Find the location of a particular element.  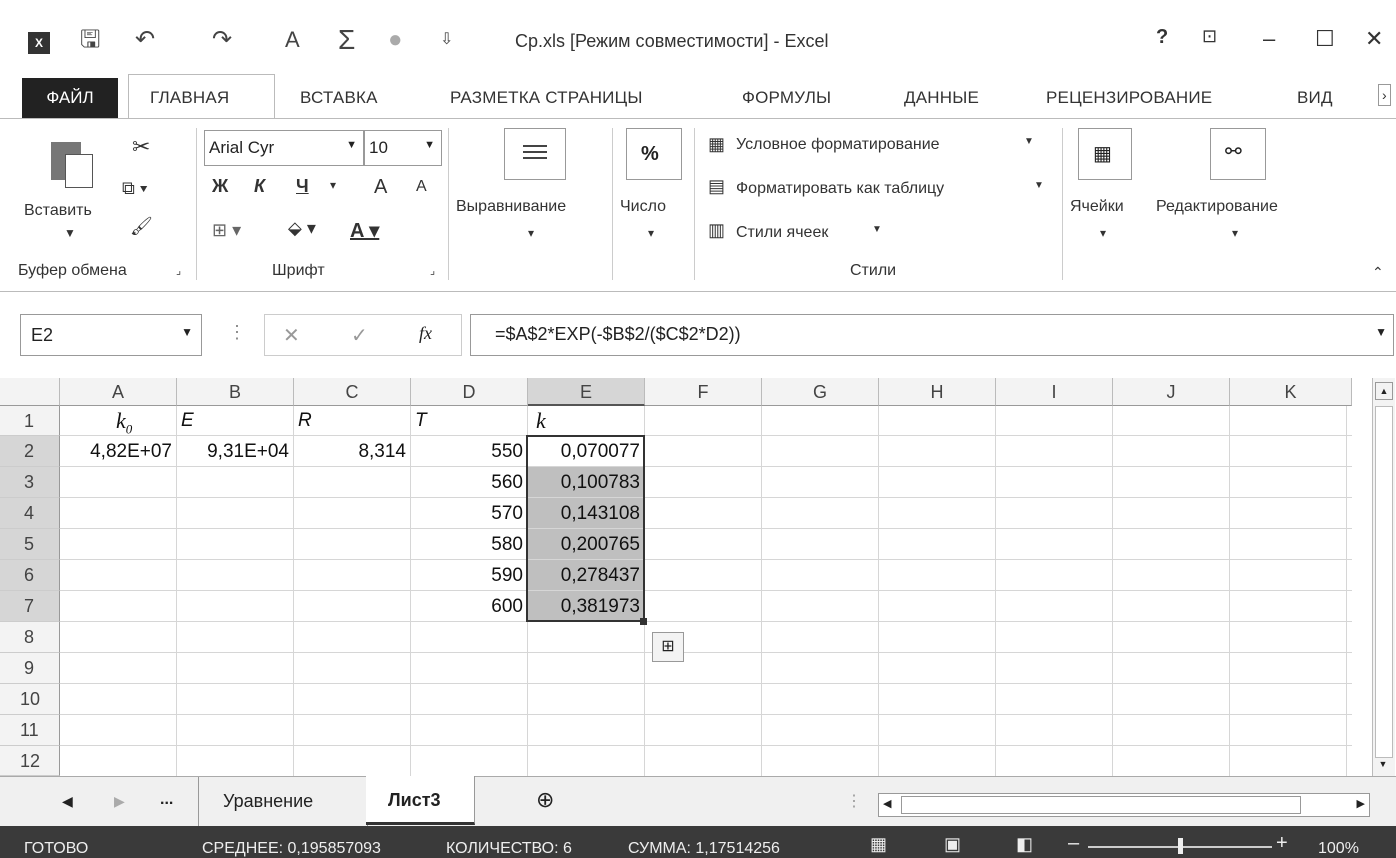

column-header-g: G is located at coordinates (820, 392).